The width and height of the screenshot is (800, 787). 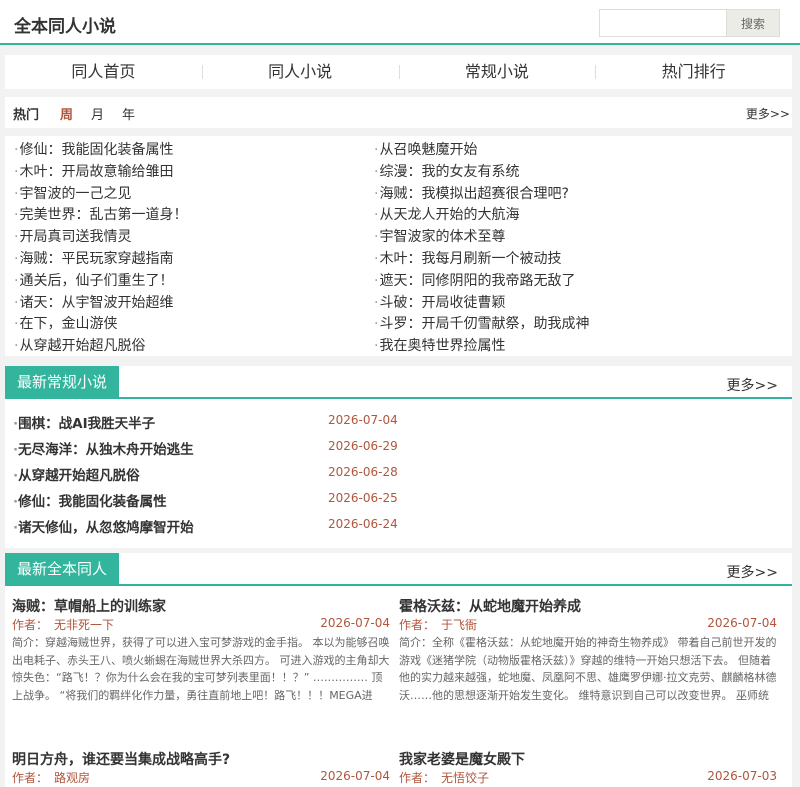 What do you see at coordinates (398, 569) in the screenshot?
I see `section-header: 最新全本同人 更多>>` at bounding box center [398, 569].